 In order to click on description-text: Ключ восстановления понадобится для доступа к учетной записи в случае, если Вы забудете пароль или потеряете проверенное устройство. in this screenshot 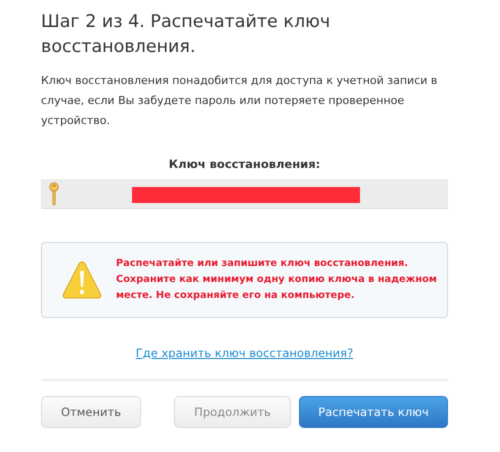, I will do `click(239, 101)`.